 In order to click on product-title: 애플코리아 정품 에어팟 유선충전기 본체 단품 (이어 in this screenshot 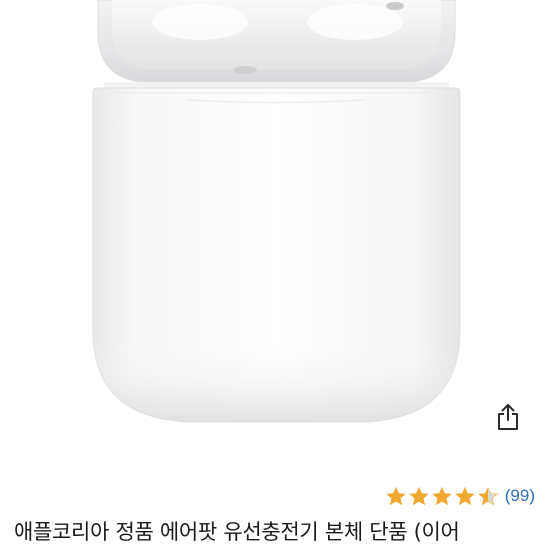, I will do `click(237, 532)`.